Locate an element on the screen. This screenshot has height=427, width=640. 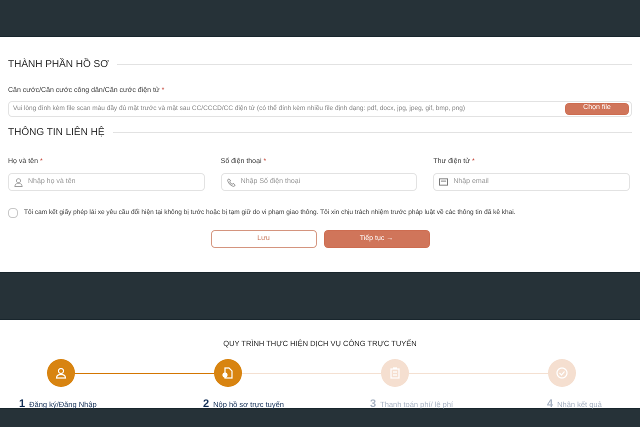
clipboard-icon is located at coordinates (395, 373).